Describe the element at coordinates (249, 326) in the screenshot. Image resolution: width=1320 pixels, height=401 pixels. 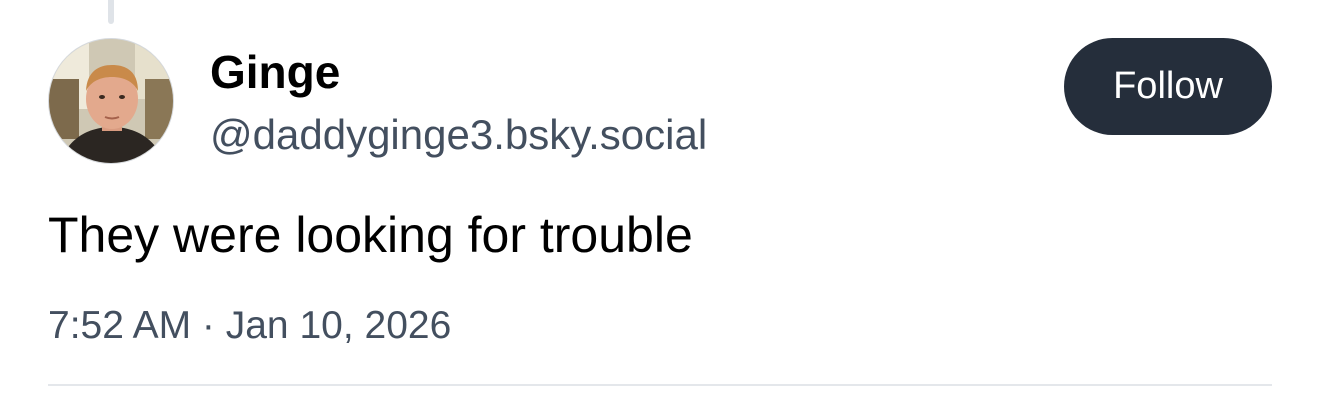
I see `post-timestamp: 7:52 AM · Jan 10, 2026` at that location.